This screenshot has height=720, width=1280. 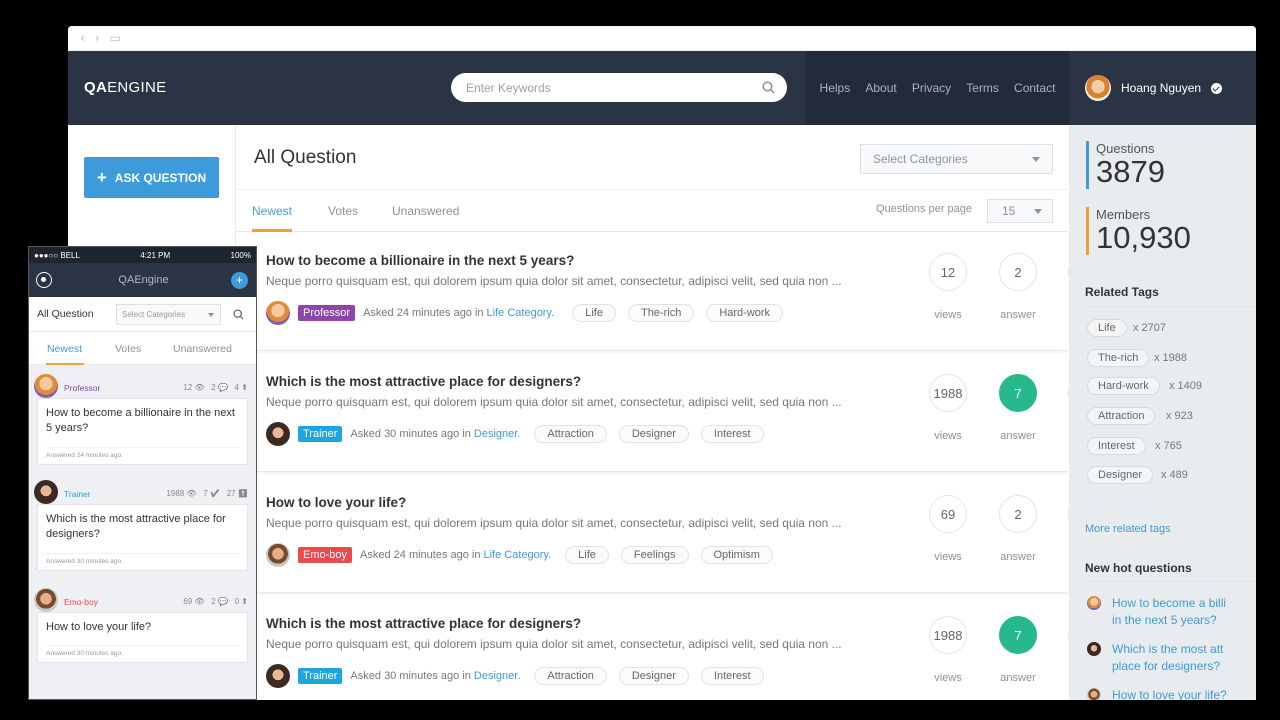 What do you see at coordinates (115, 38) in the screenshot?
I see `tabs-icon: ▭` at bounding box center [115, 38].